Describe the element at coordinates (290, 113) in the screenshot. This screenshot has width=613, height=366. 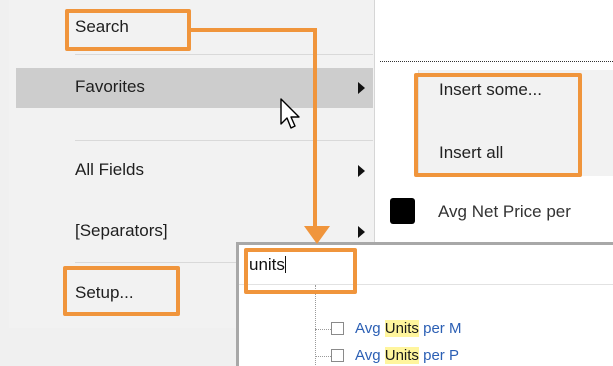
I see `mouse-pointer-icon` at that location.